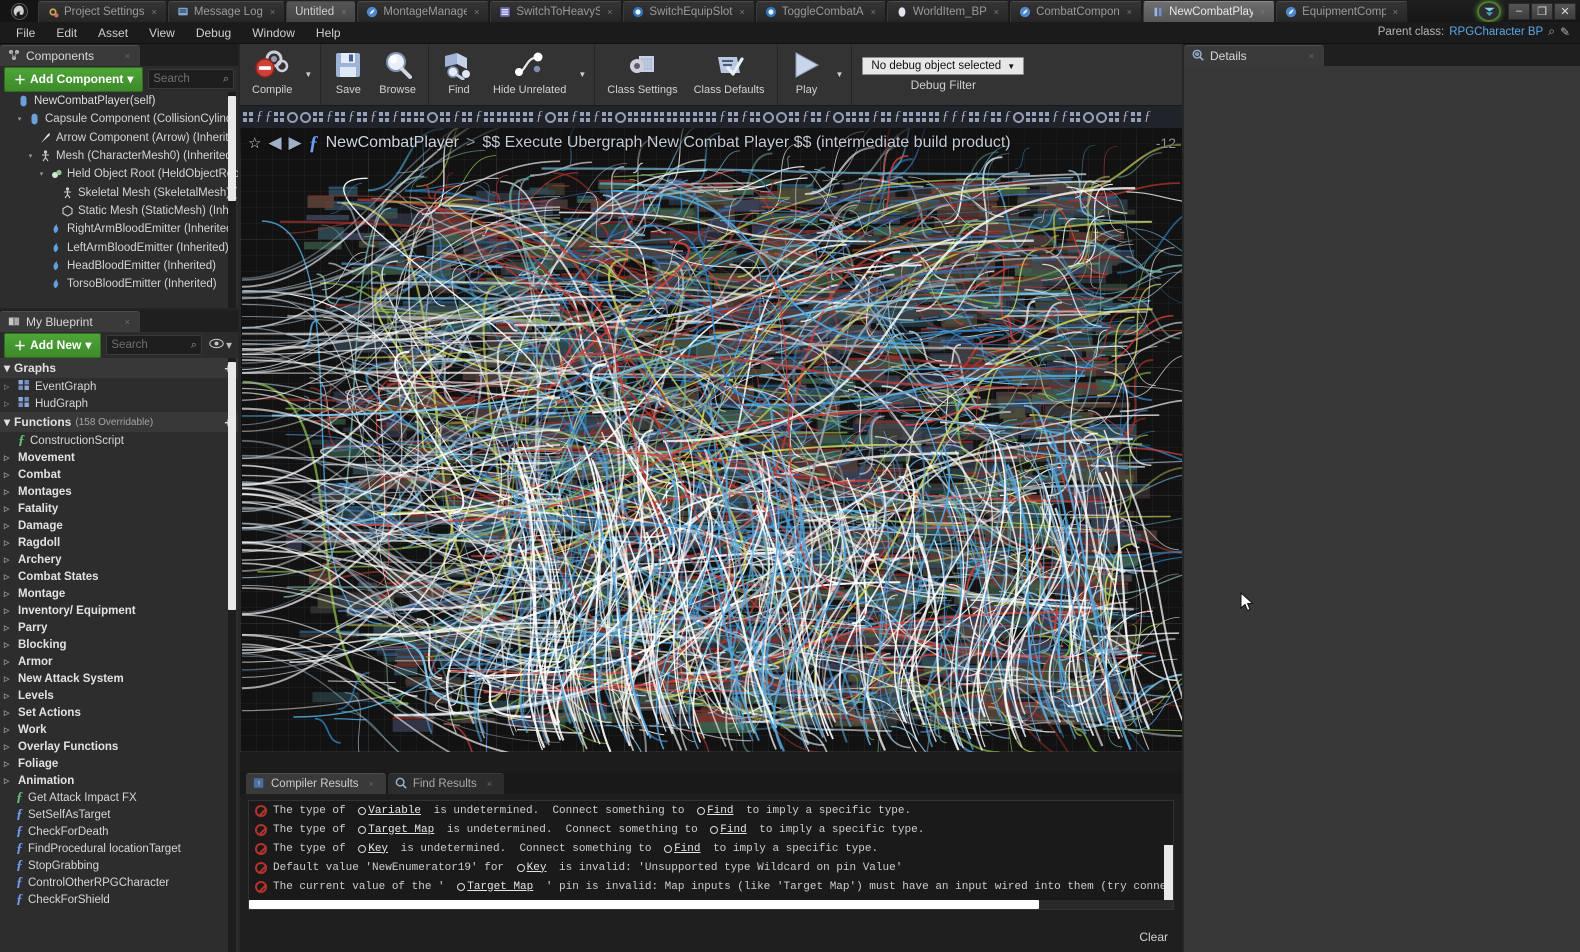  I want to click on nav-back-icon: ◀, so click(274, 143).